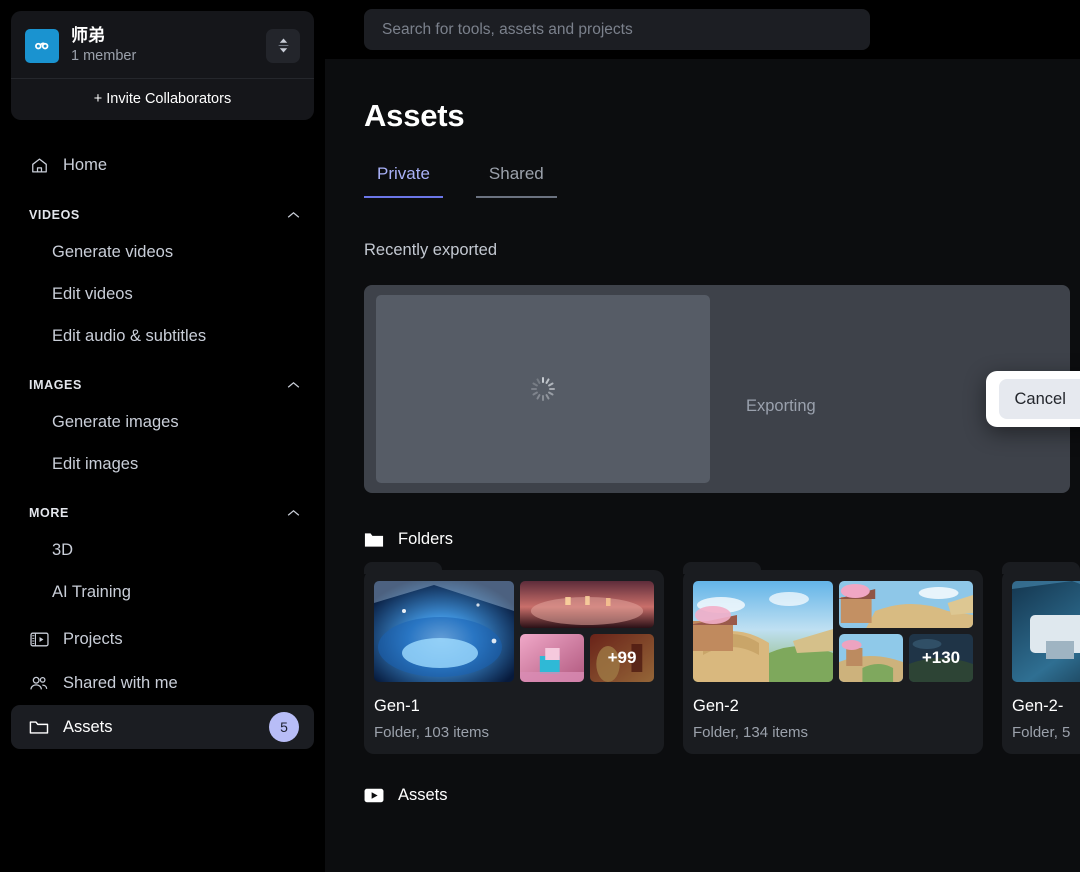 This screenshot has height=872, width=1080. I want to click on folder-thumb-more: +130, so click(941, 658).